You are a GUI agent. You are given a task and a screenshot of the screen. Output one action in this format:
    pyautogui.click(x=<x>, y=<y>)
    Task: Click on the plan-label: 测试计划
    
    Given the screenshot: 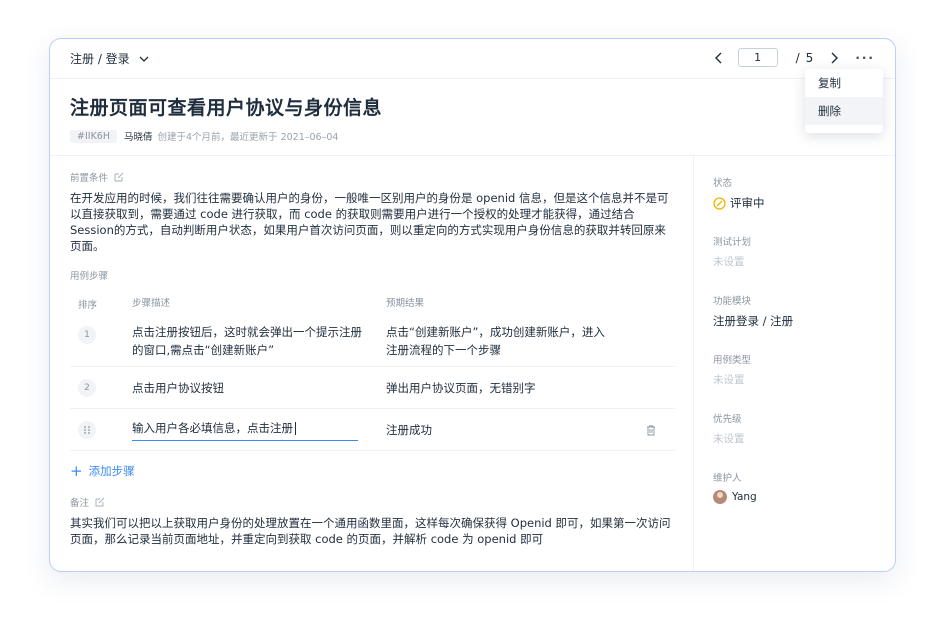 What is the action you would take?
    pyautogui.click(x=732, y=242)
    